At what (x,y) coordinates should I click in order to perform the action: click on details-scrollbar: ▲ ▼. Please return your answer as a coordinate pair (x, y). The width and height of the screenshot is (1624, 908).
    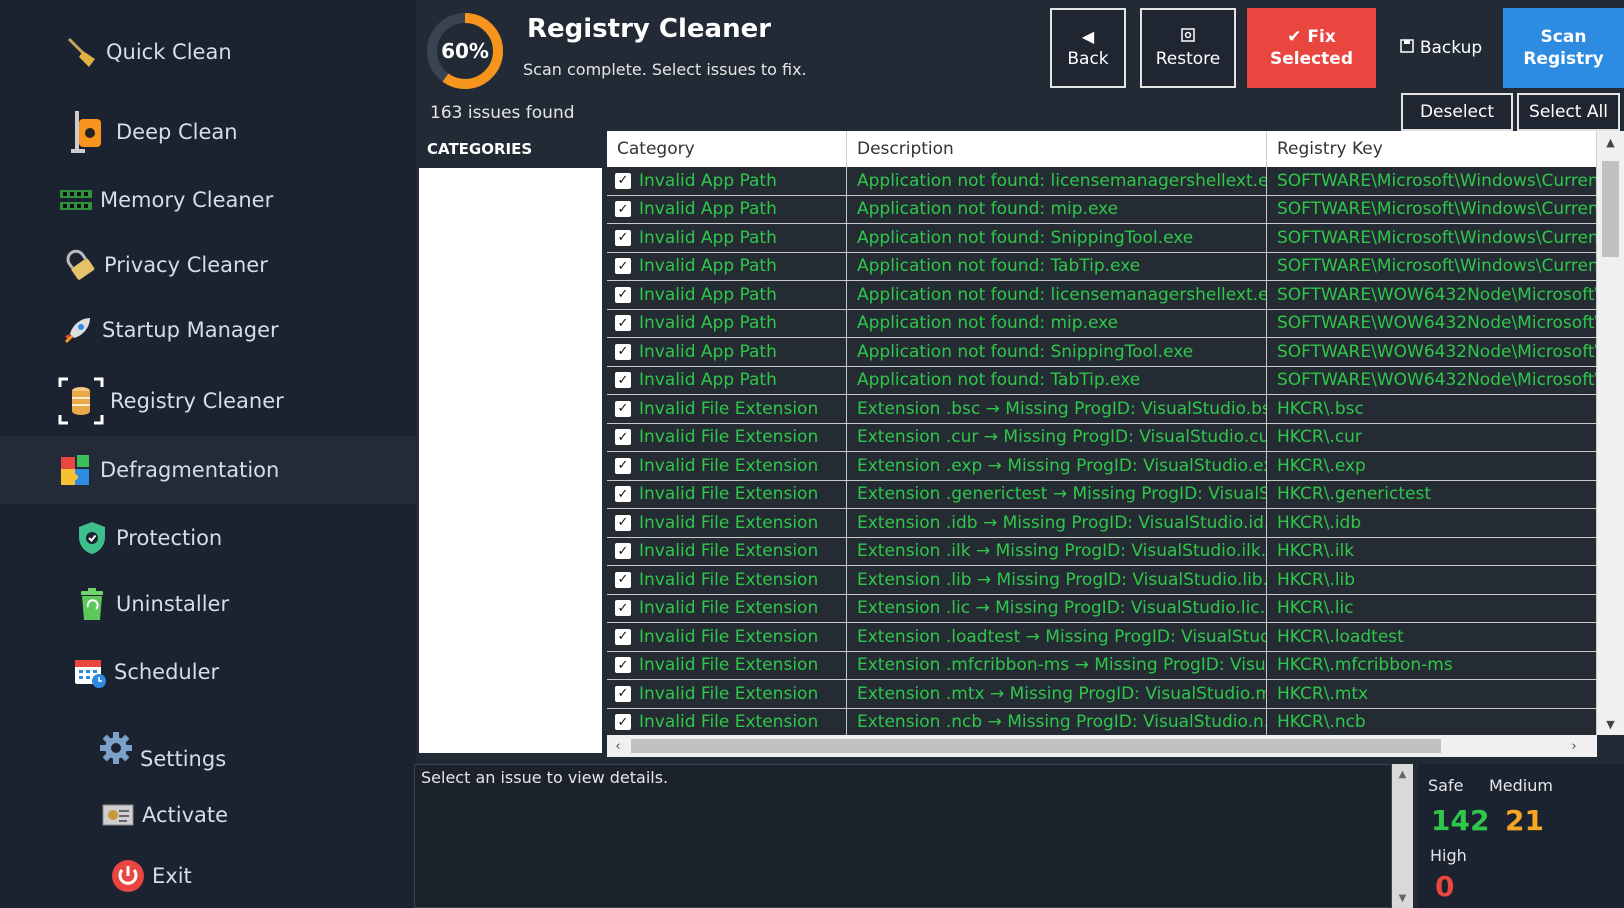
    Looking at the image, I should click on (1402, 836).